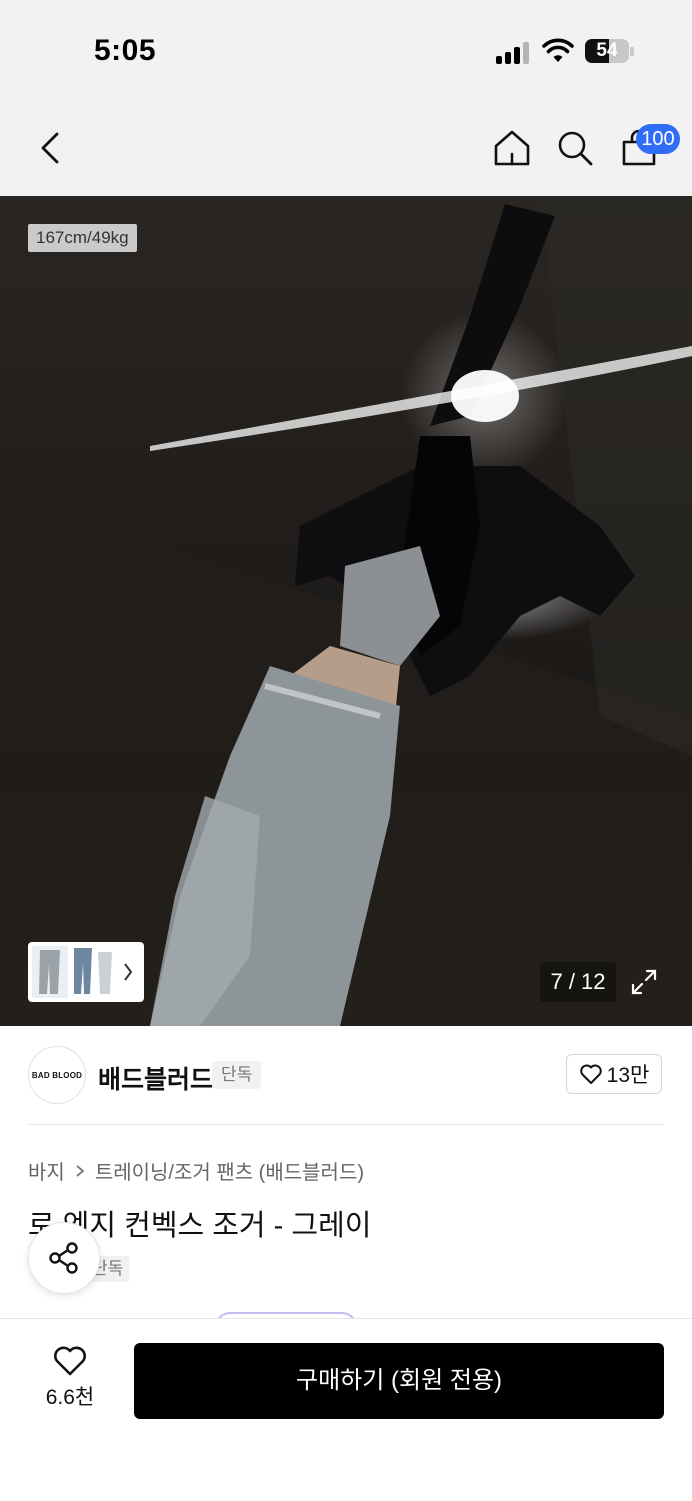  Describe the element at coordinates (125, 50) in the screenshot. I see `status-time: 5:05` at that location.